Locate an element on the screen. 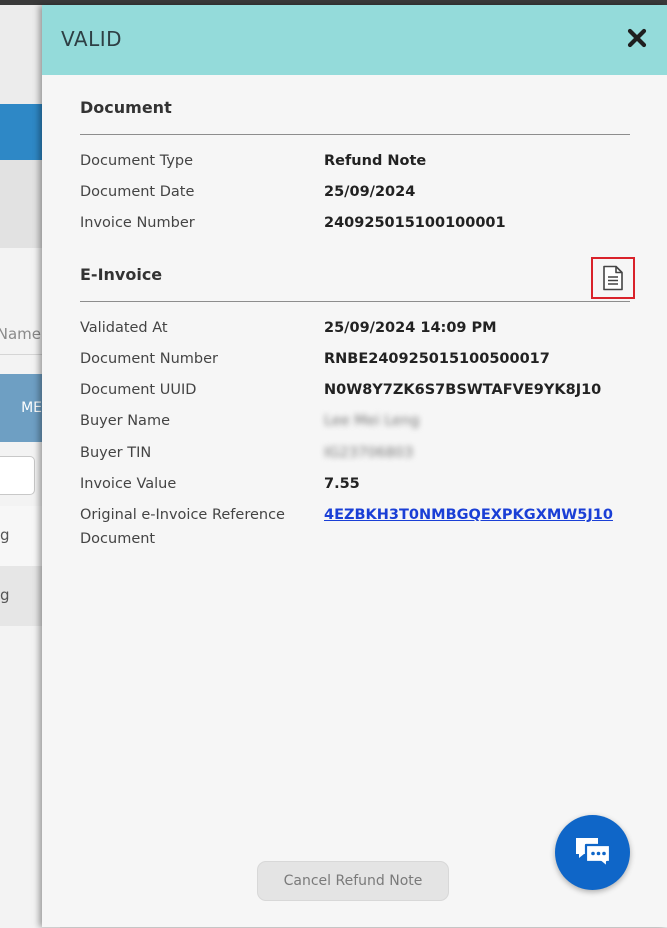 The width and height of the screenshot is (667, 928). chat-icon is located at coordinates (593, 852).